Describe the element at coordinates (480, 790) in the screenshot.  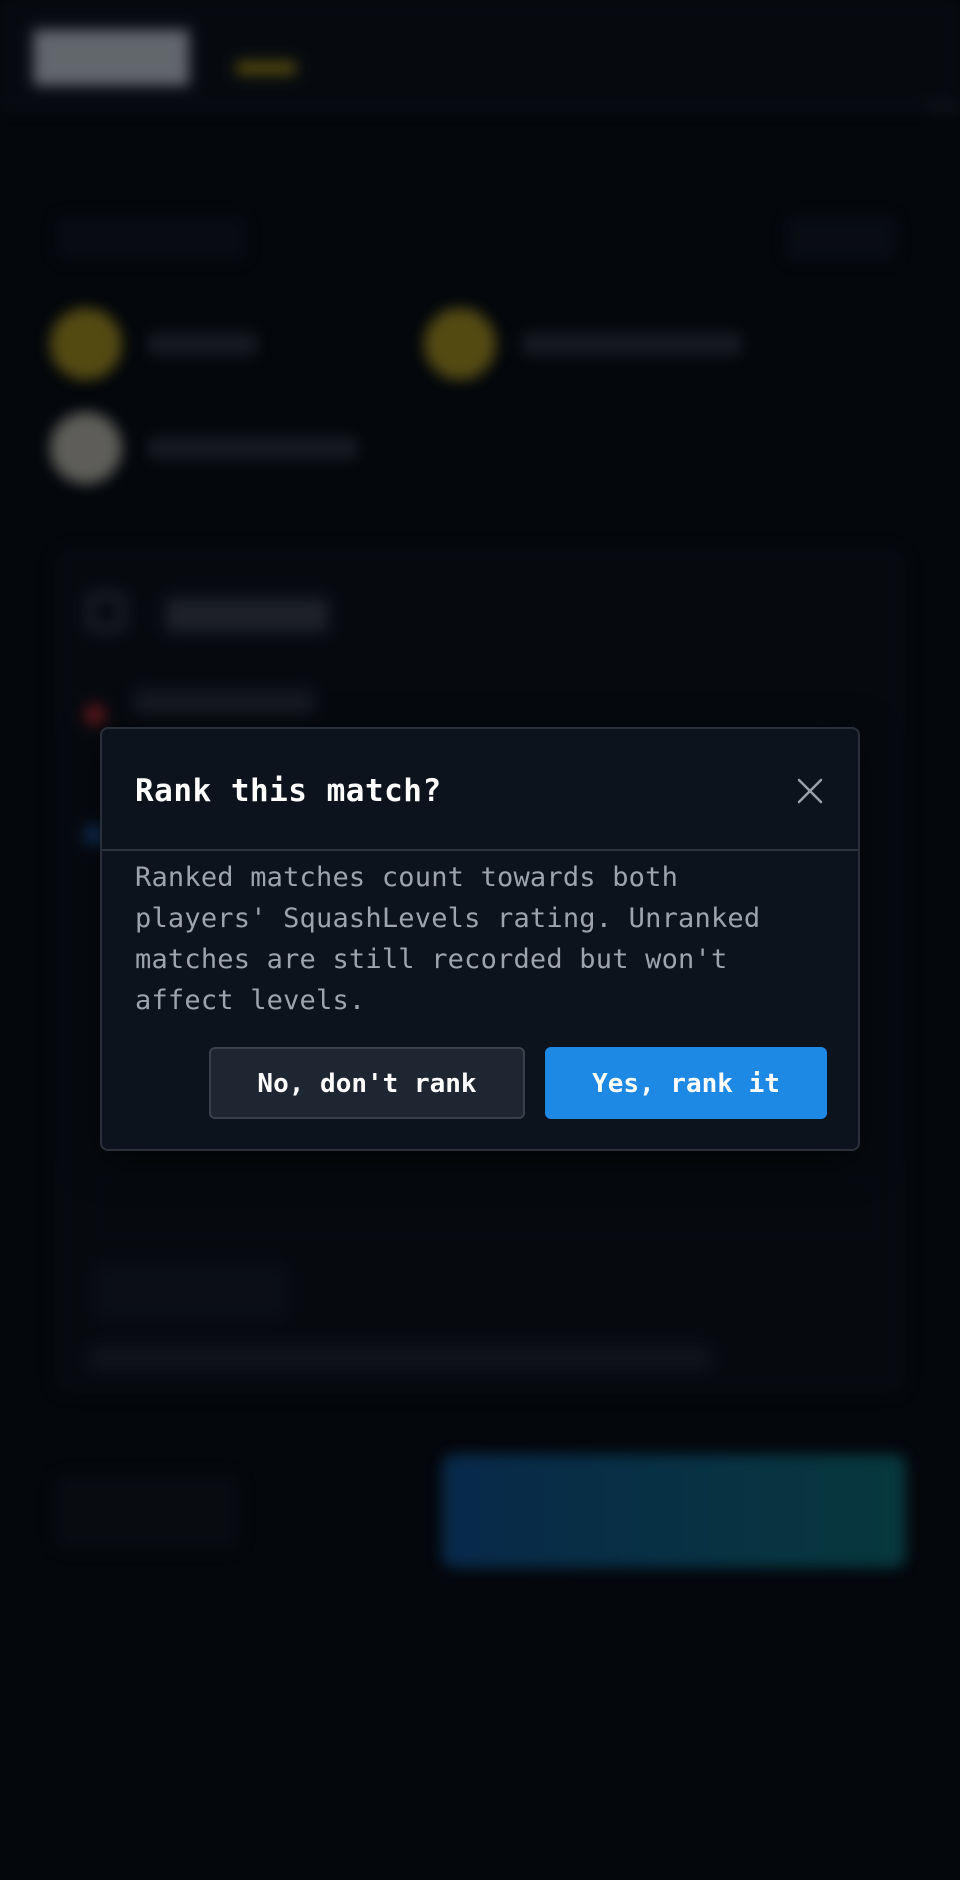
I see `dialog-header: Rank this match?` at that location.